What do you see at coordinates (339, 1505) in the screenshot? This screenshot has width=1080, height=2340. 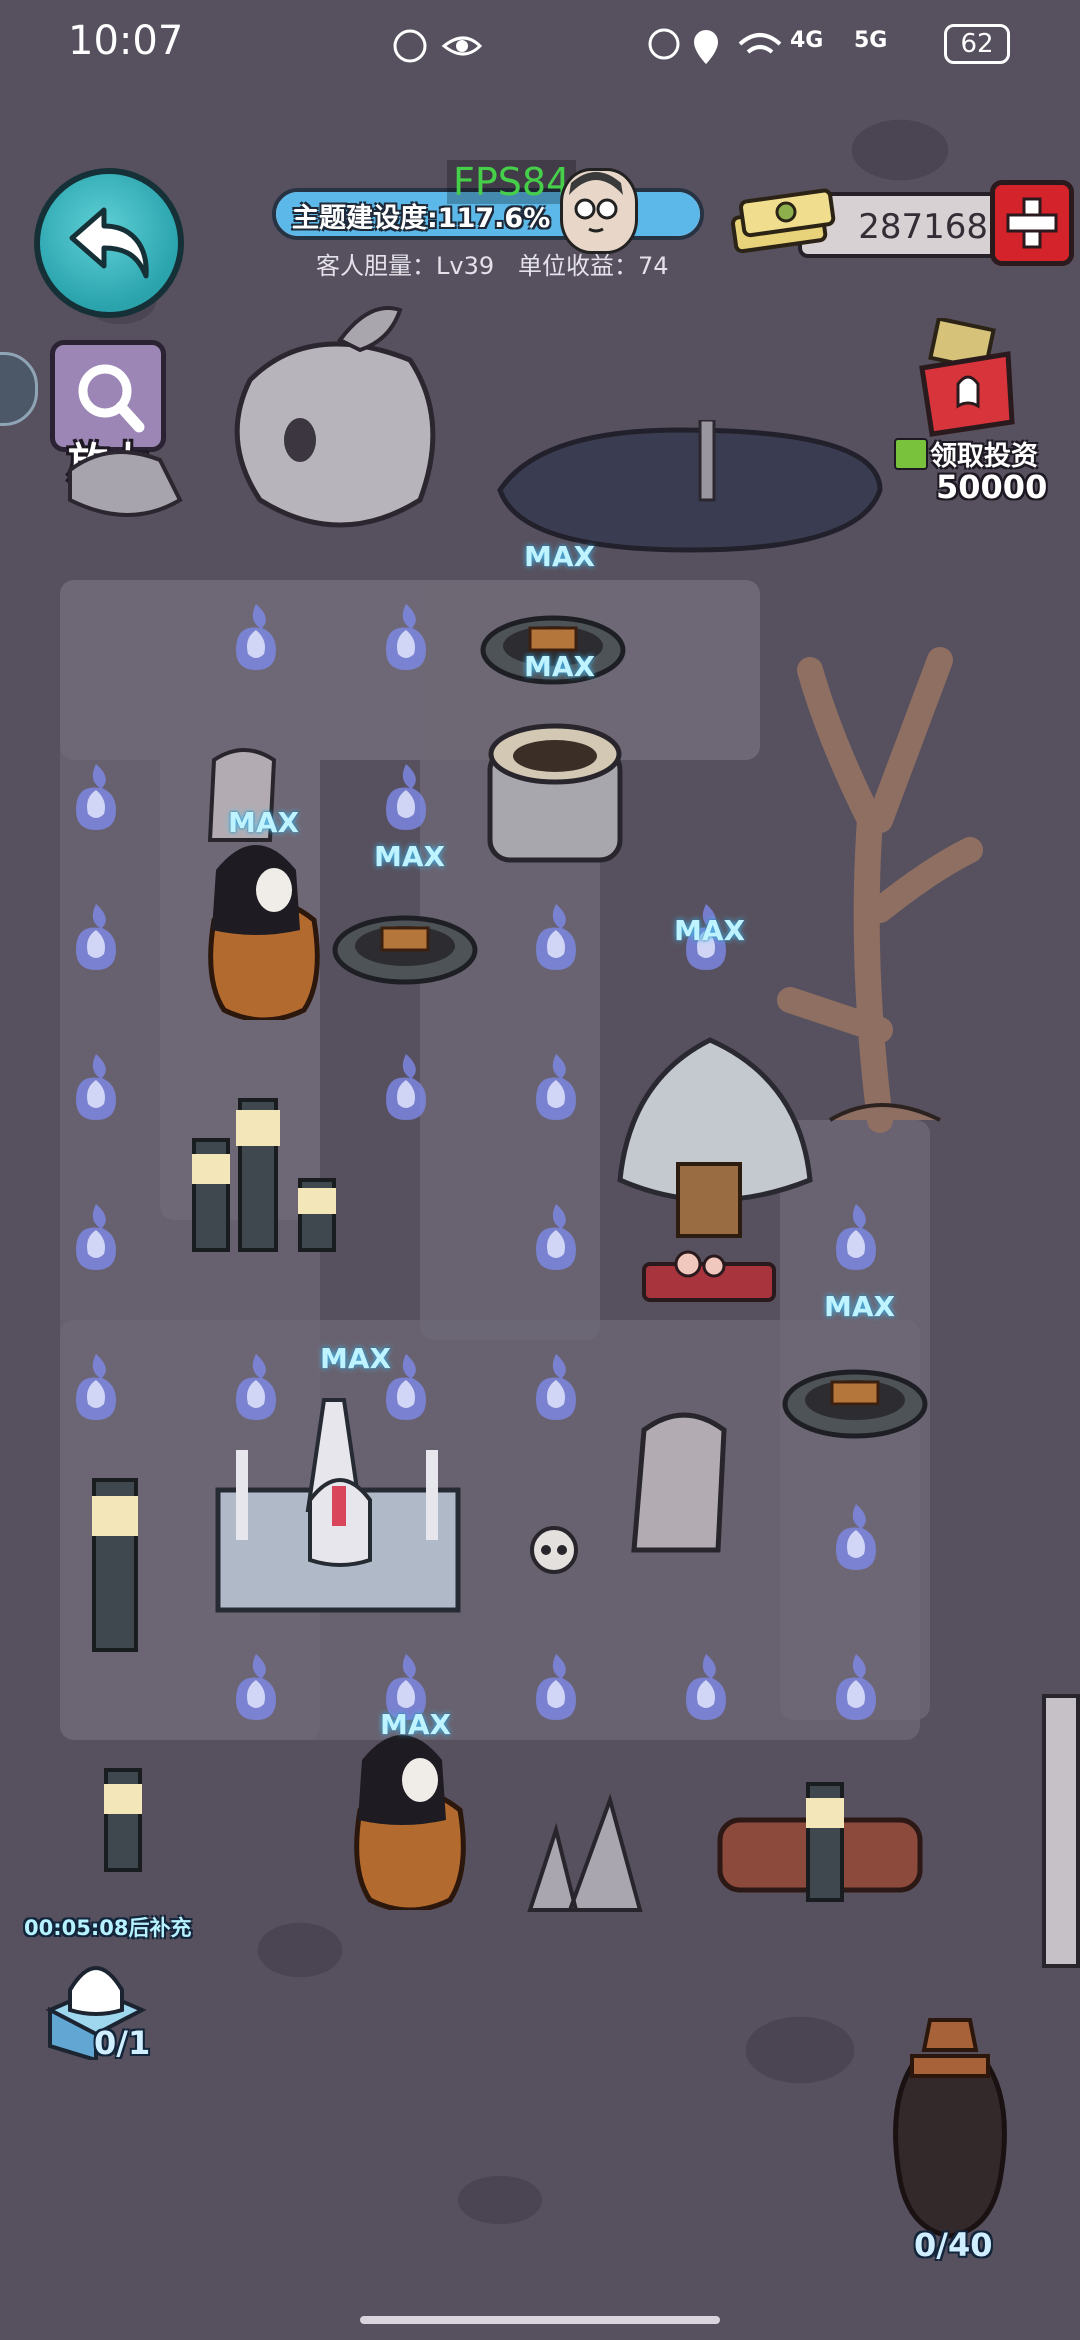 I see `ghost-altar` at bounding box center [339, 1505].